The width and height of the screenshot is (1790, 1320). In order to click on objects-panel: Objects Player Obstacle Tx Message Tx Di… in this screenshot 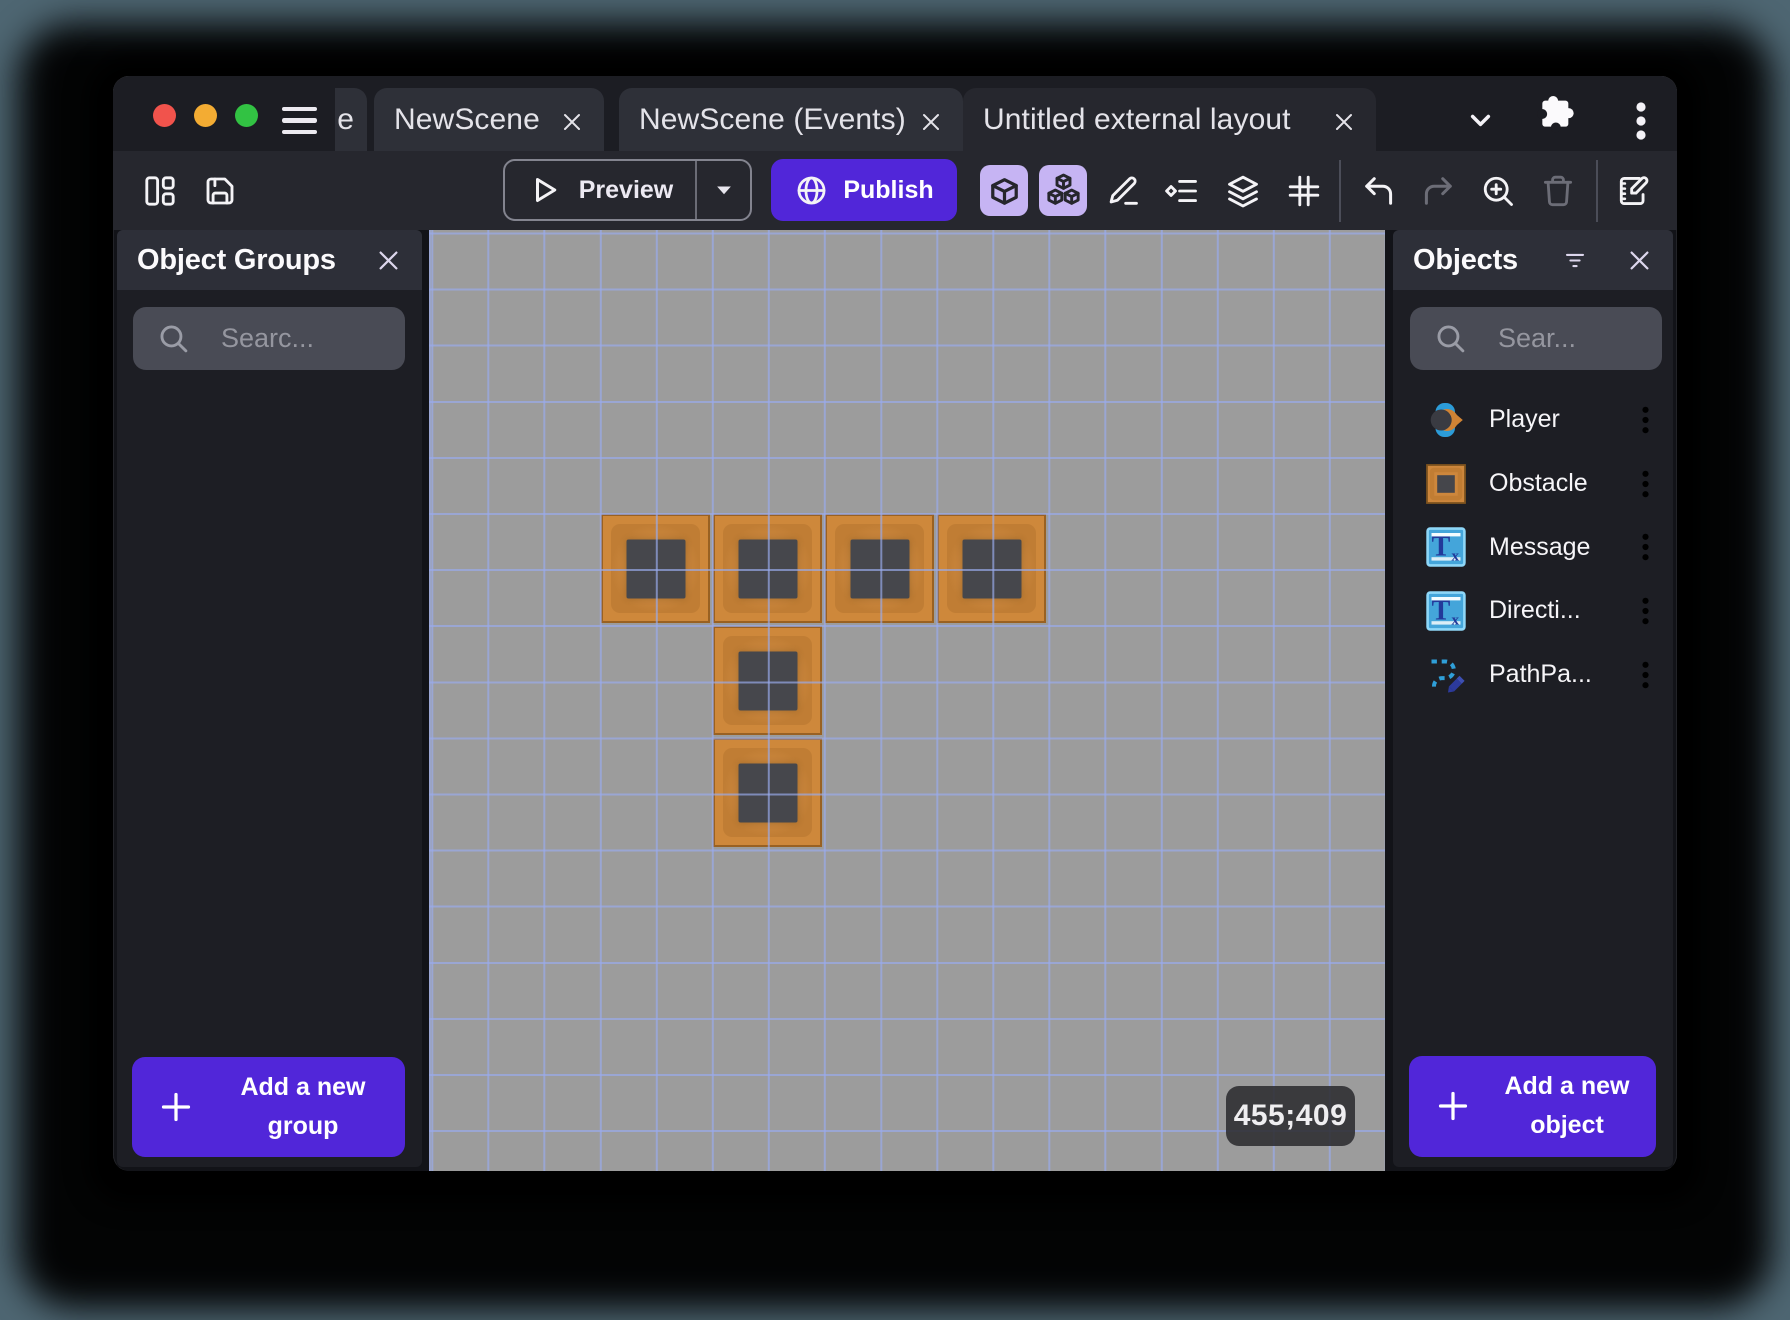, I will do `click(1533, 698)`.